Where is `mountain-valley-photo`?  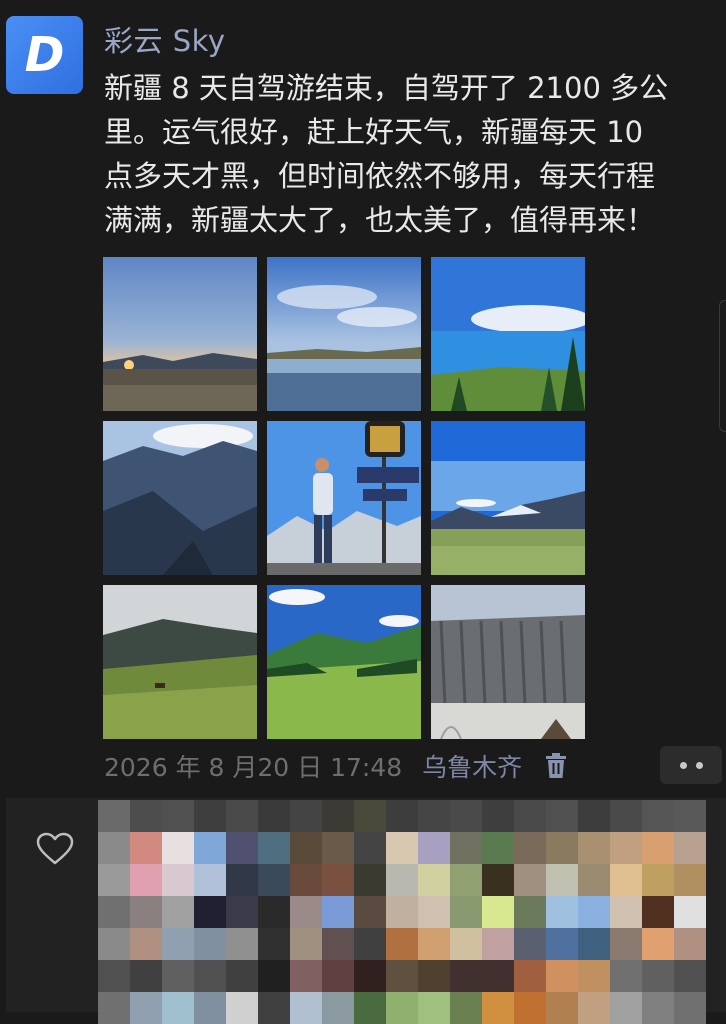
mountain-valley-photo is located at coordinates (180, 498).